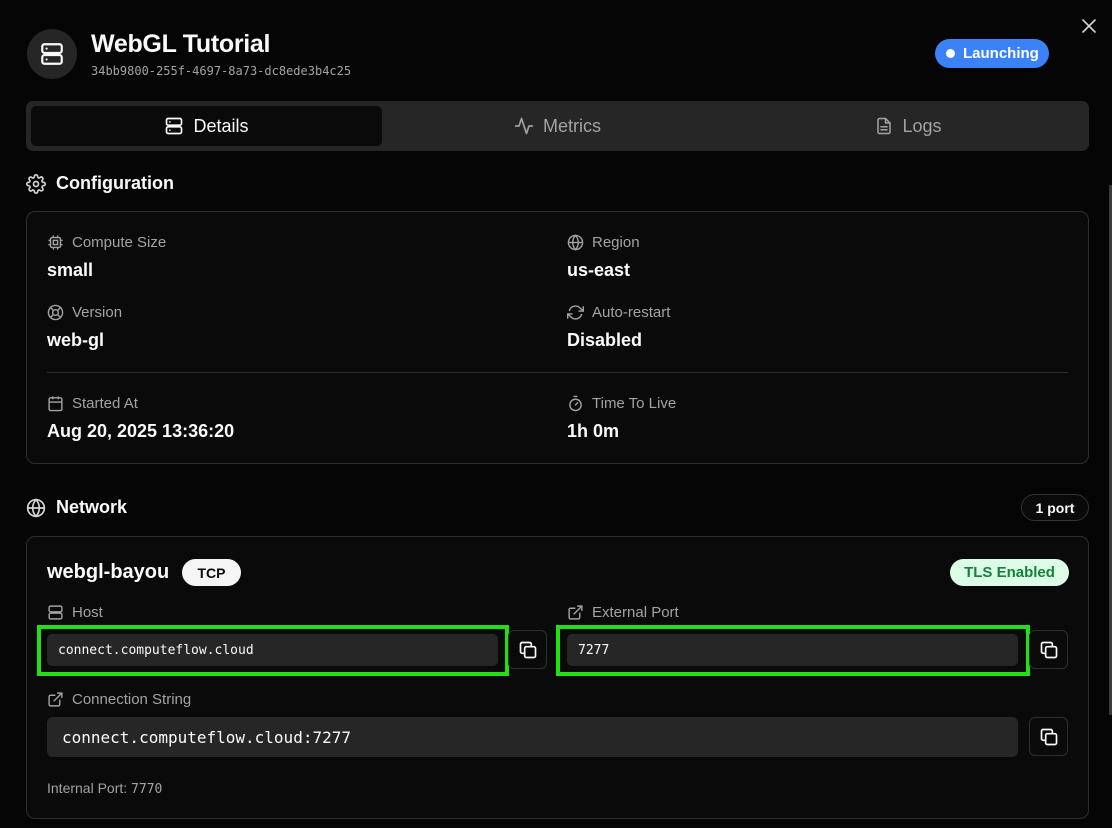  I want to click on tab-details: Details, so click(206, 126).